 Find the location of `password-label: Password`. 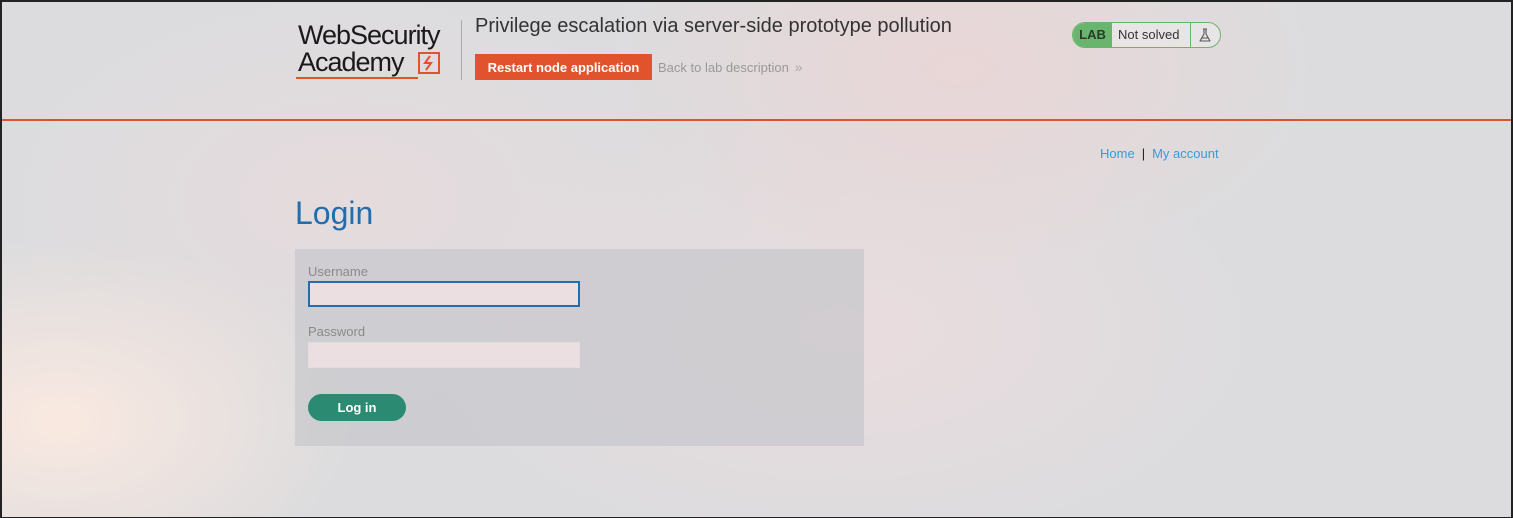

password-label: Password is located at coordinates (337, 331).